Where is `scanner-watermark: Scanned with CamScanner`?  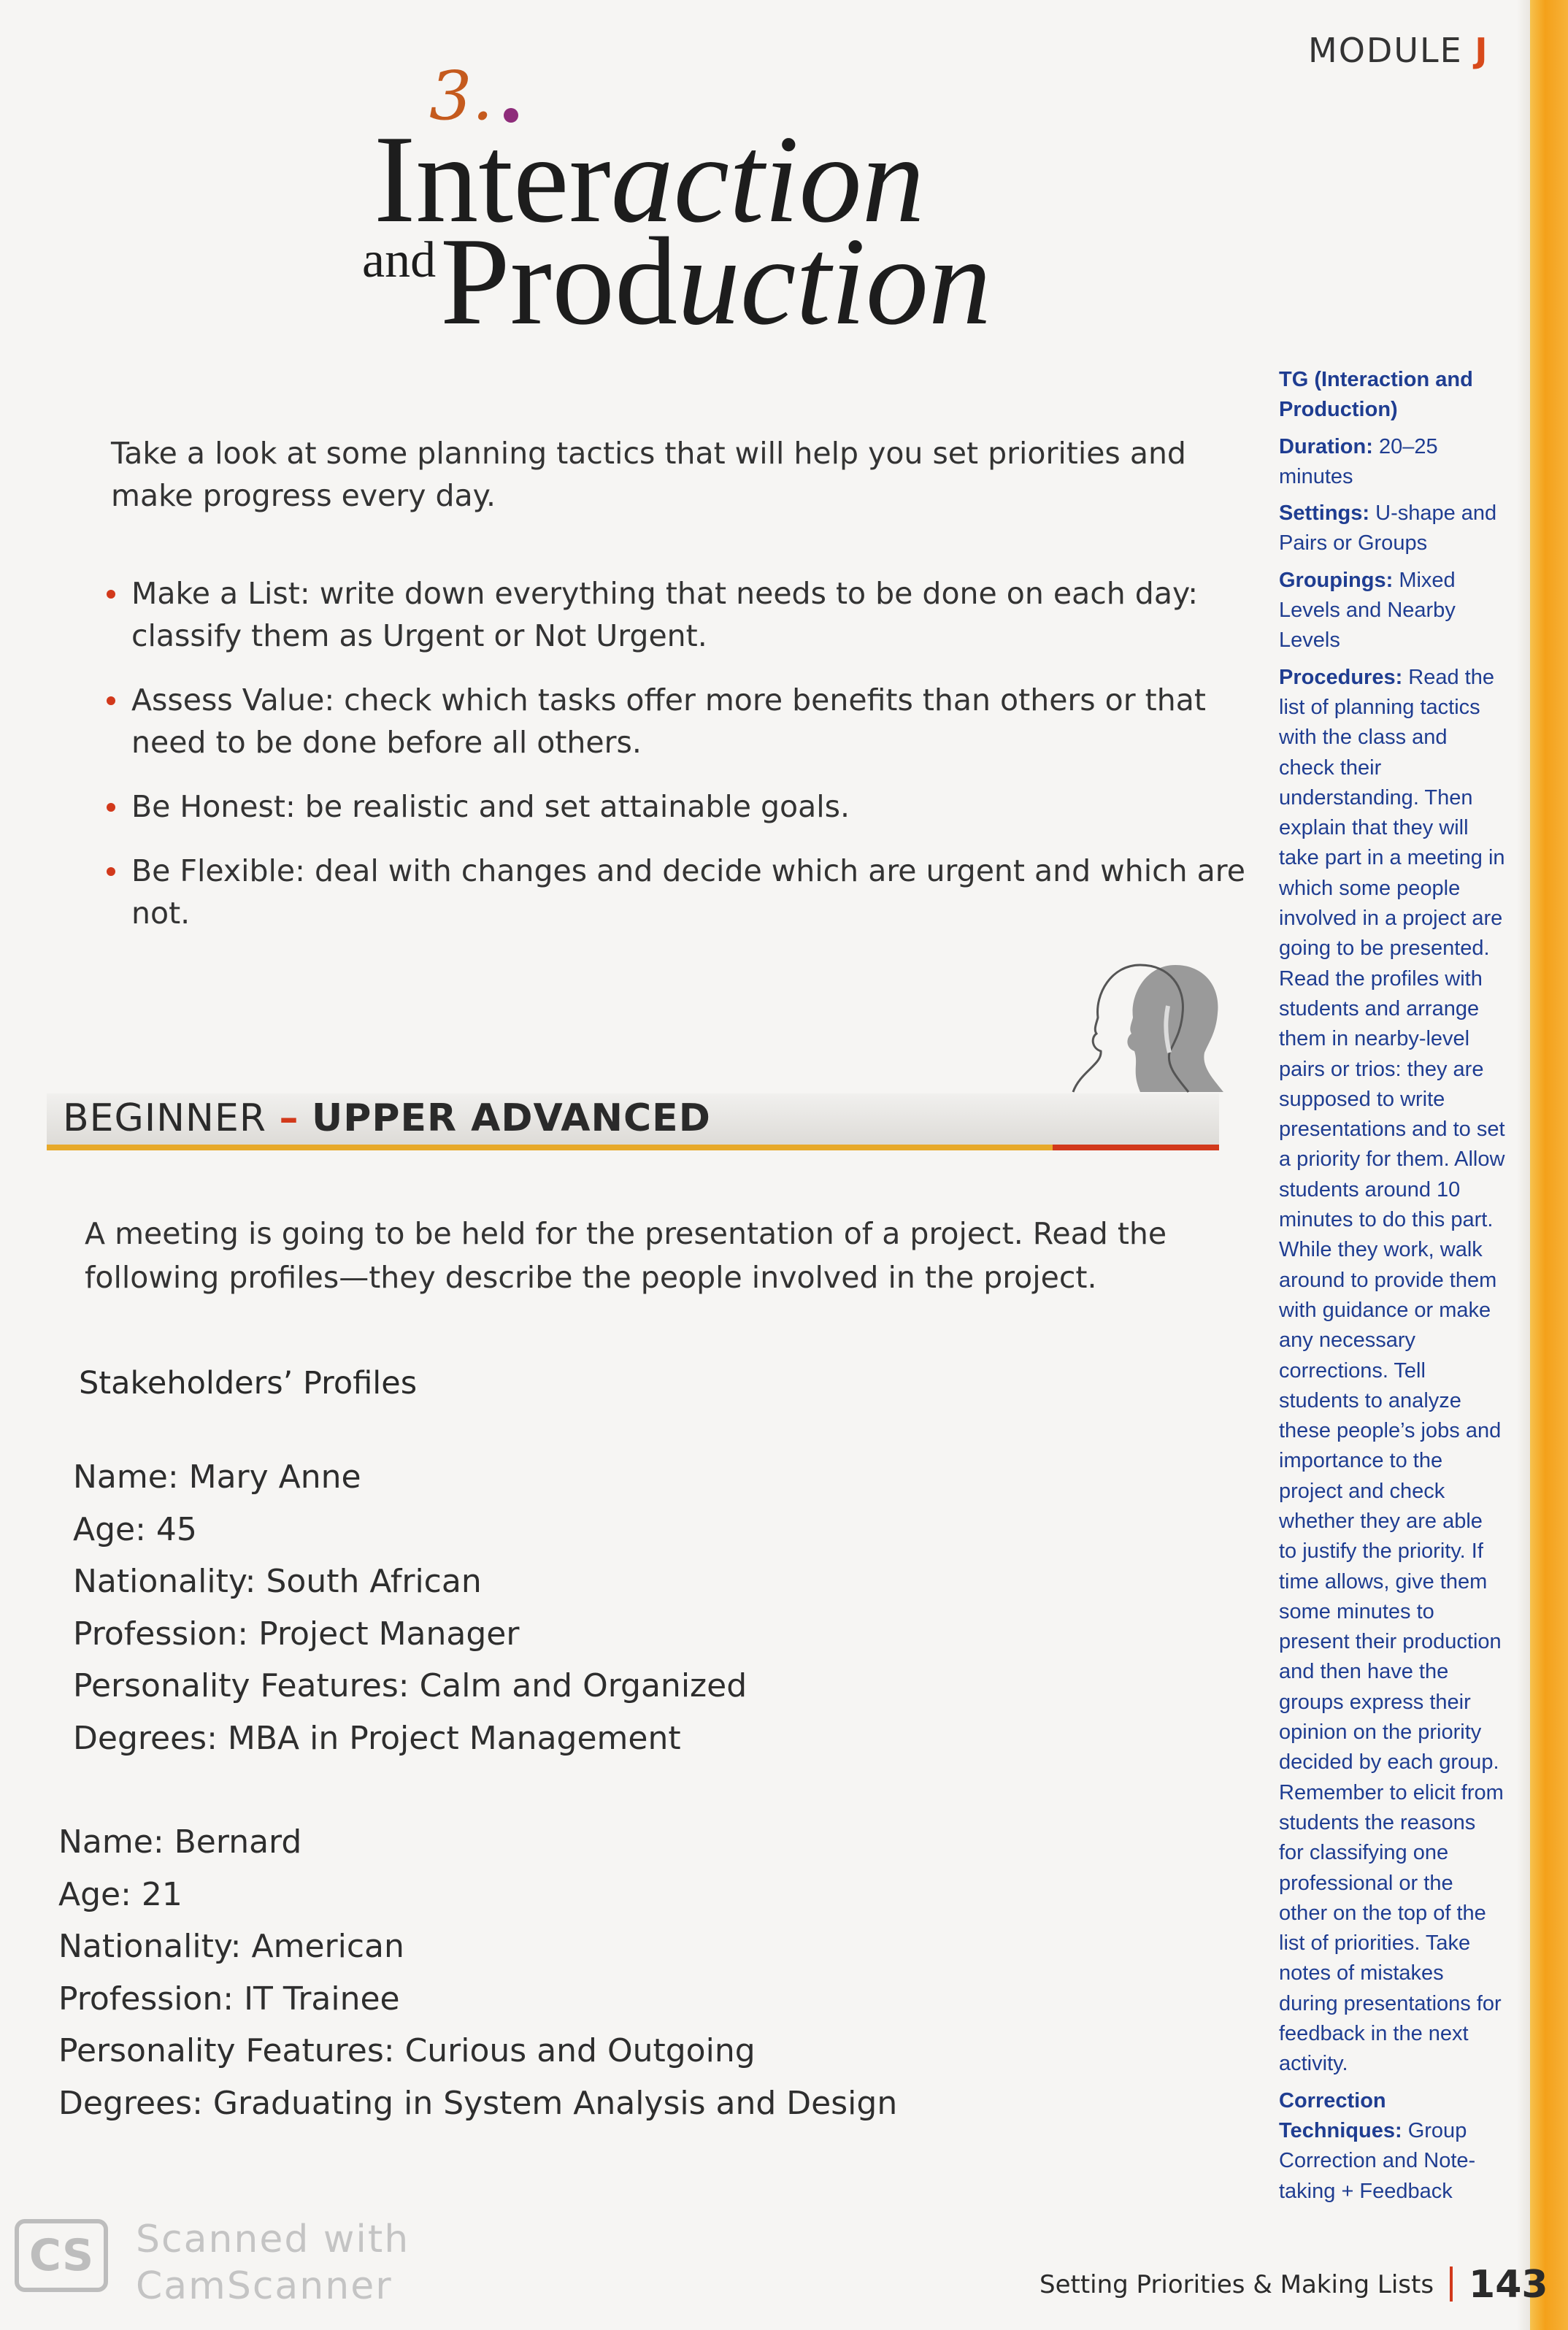
scanner-watermark: Scanned with CamScanner is located at coordinates (273, 2263).